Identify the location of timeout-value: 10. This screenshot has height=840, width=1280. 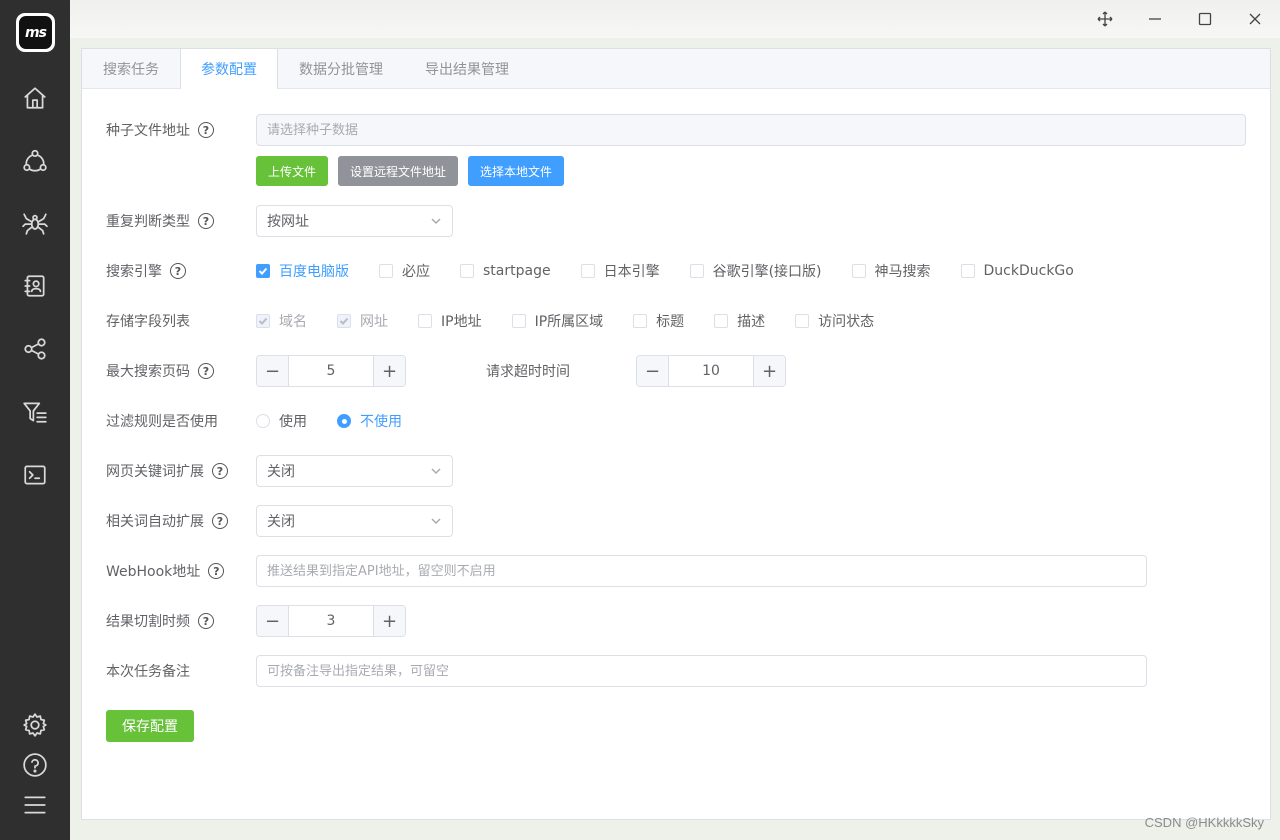
(711, 371).